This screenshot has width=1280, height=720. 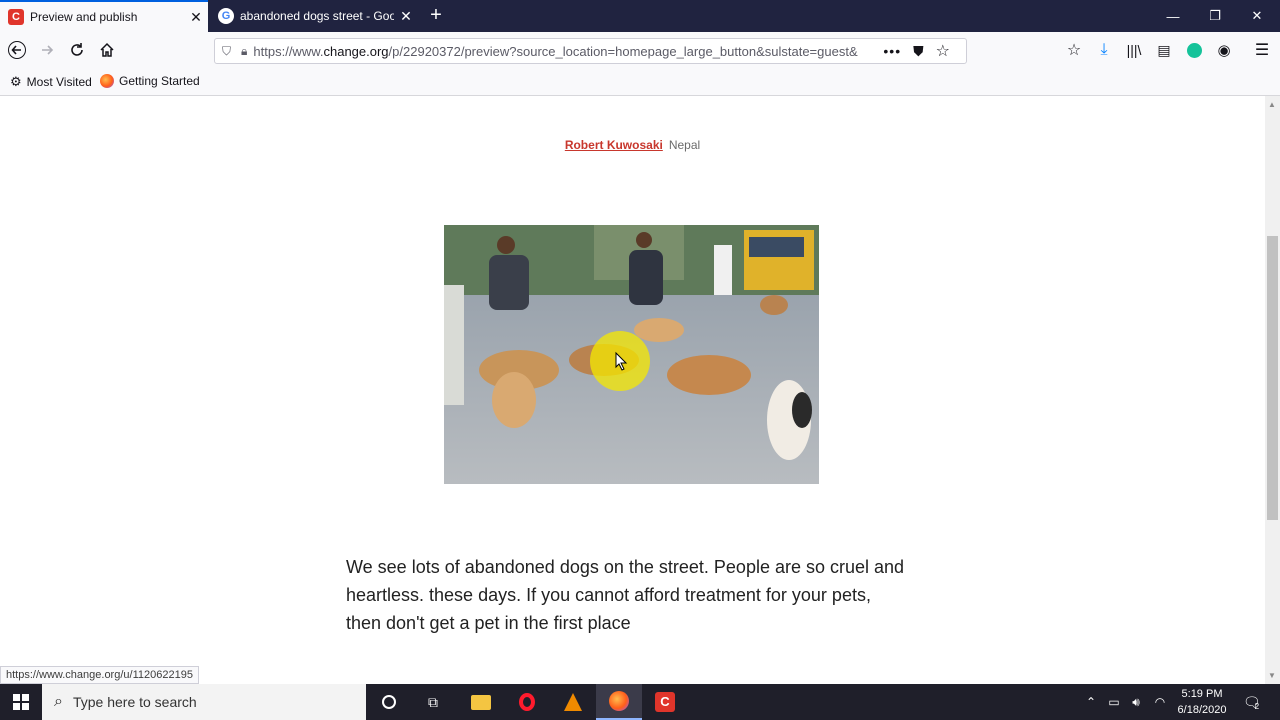 I want to click on wifi-icon: ◠, so click(x=1160, y=702).